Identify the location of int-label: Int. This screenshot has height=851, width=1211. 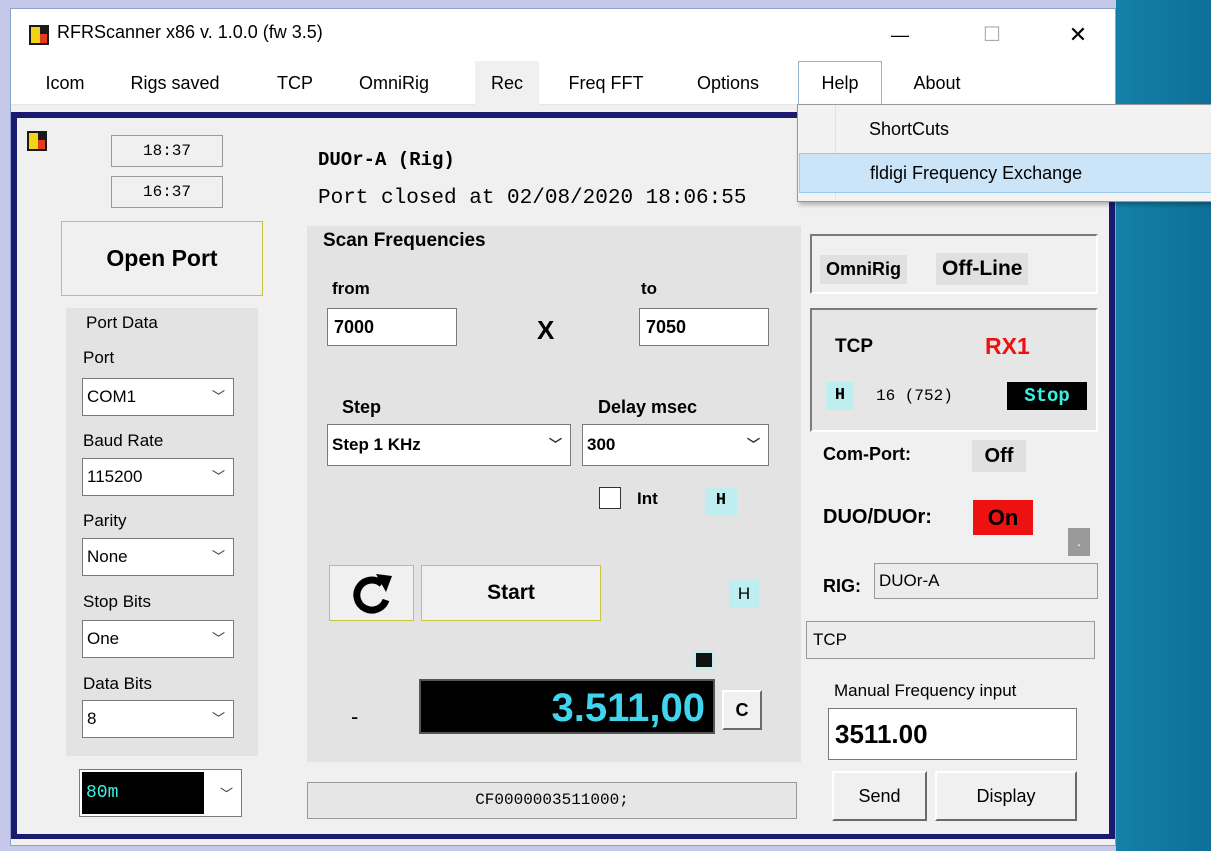
(647, 498).